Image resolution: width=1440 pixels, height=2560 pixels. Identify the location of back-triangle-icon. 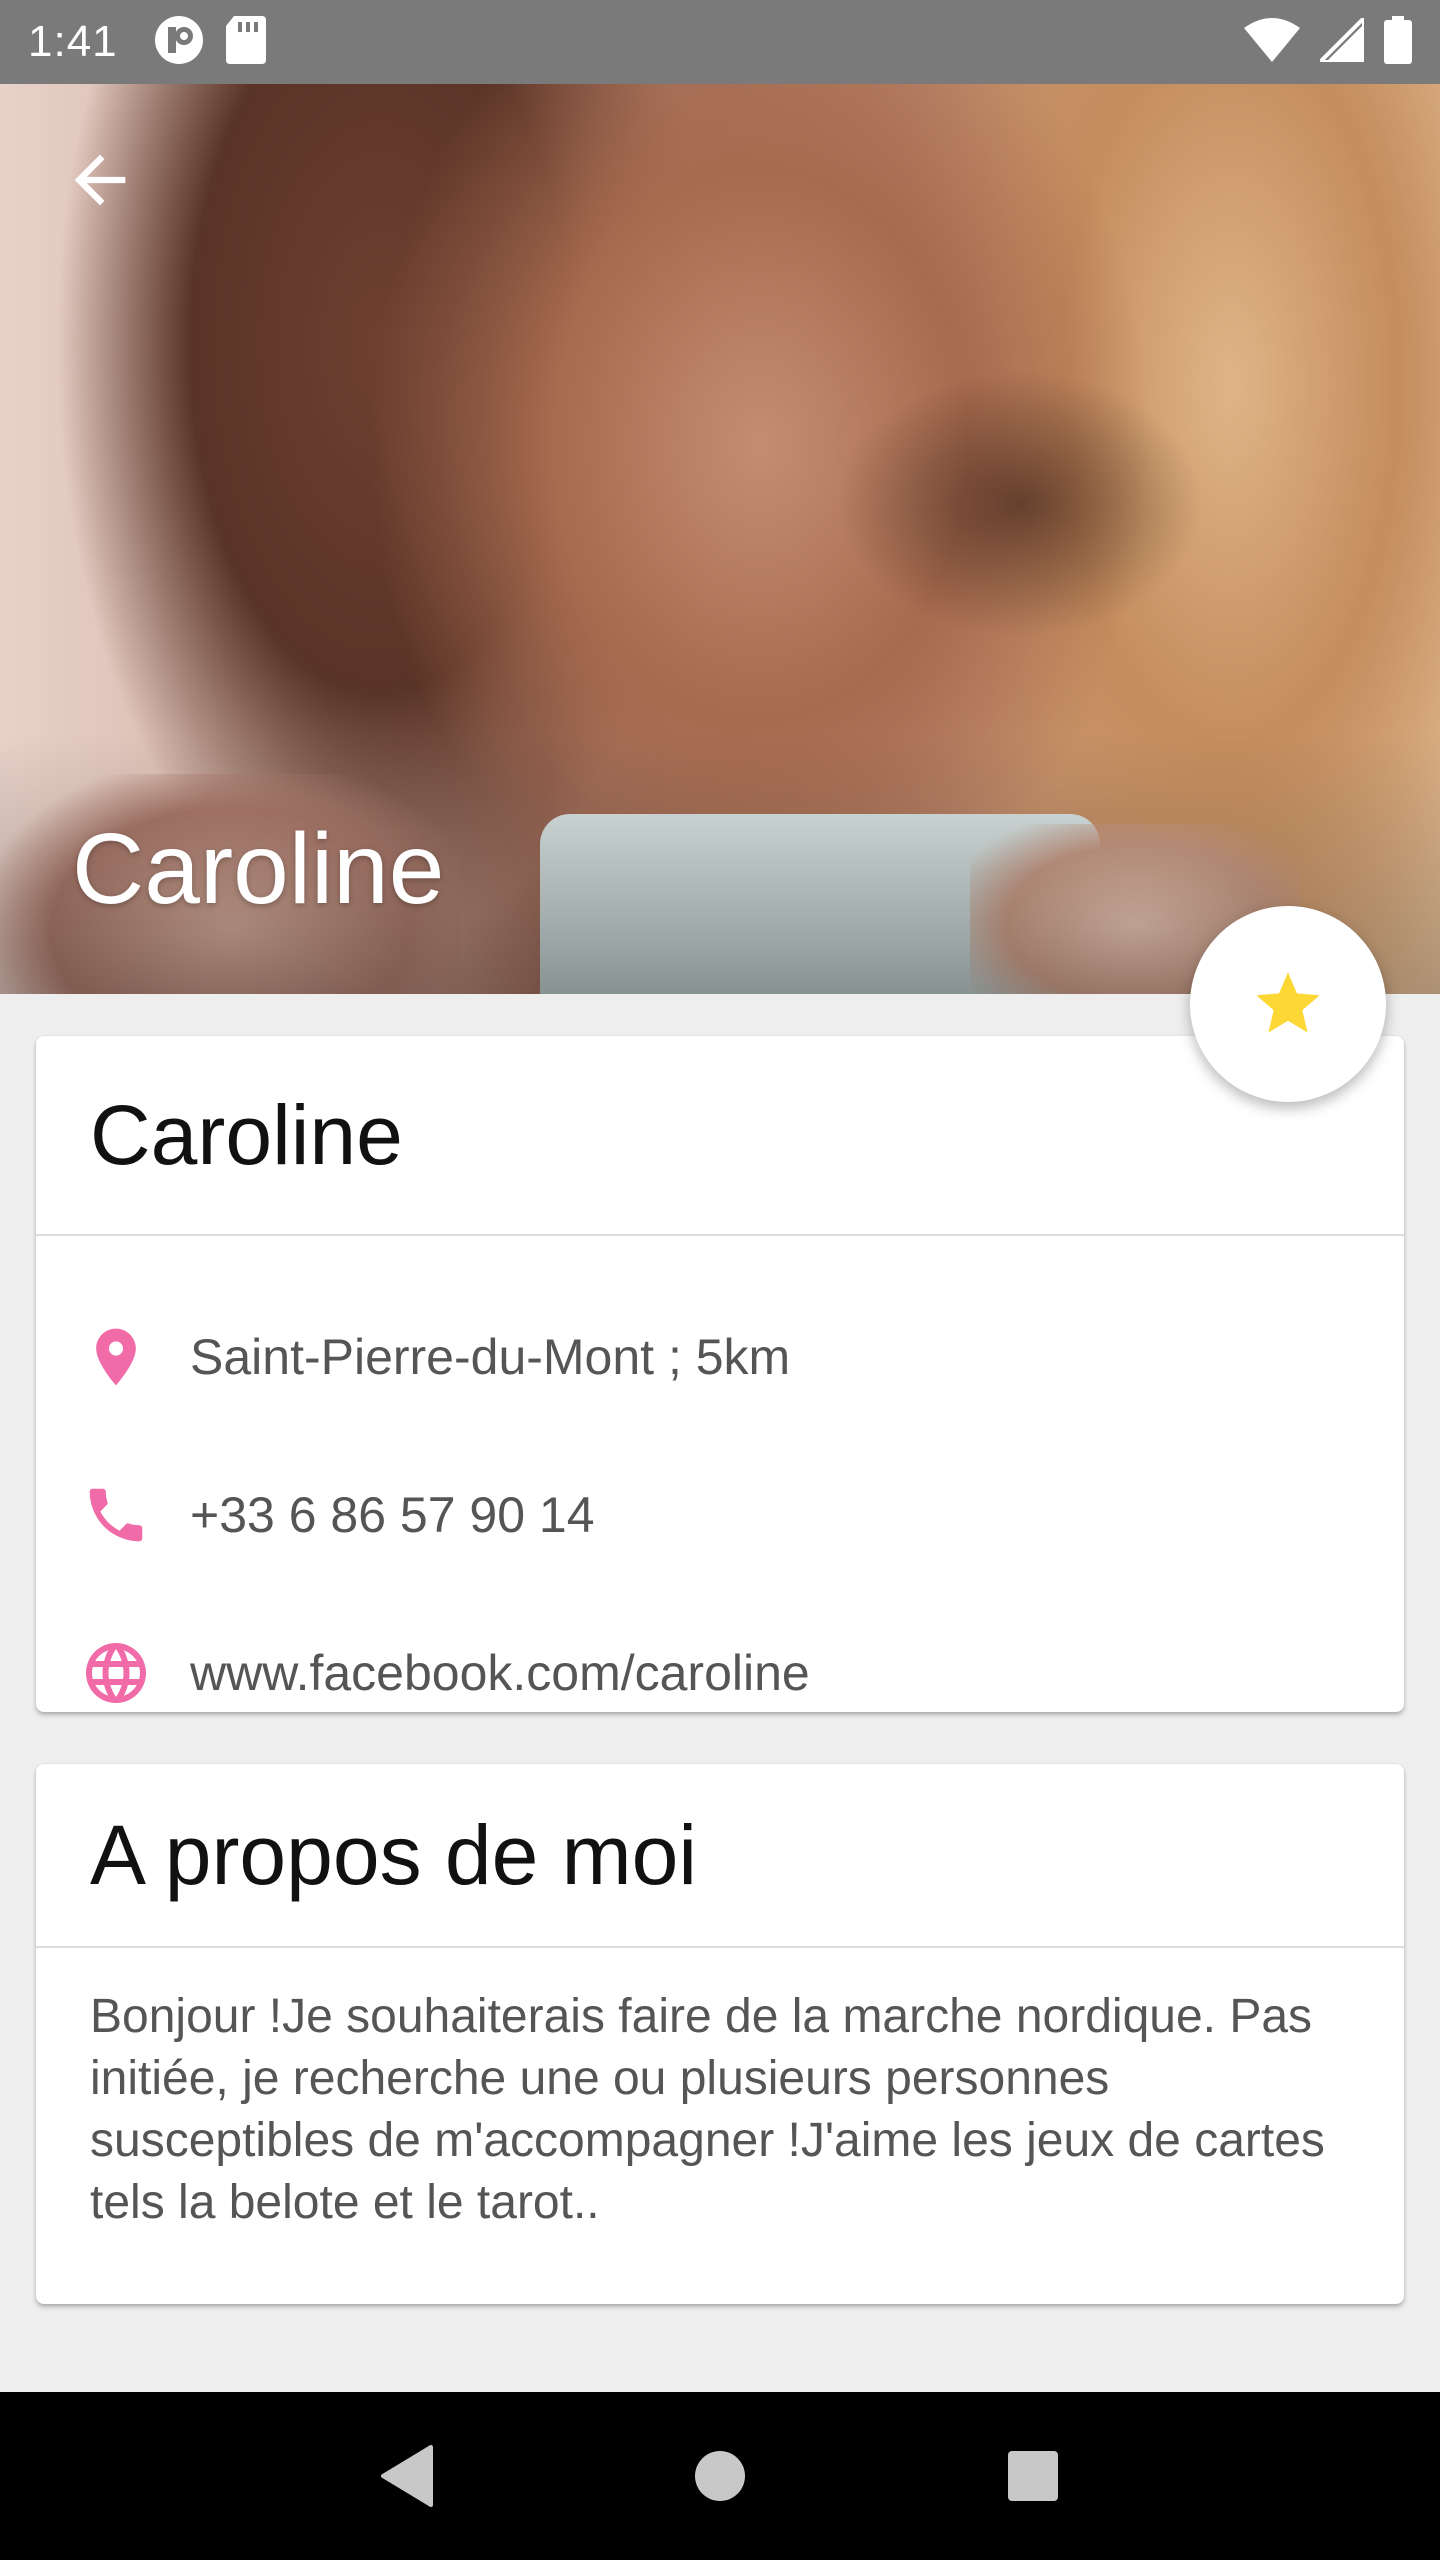
(406, 2476).